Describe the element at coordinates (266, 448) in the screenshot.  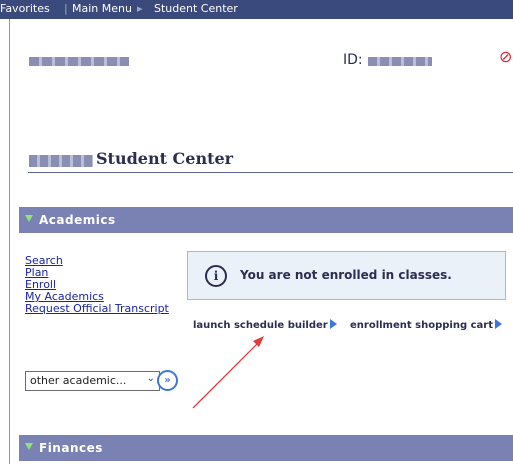
I see `finances-section-header: Finances` at that location.